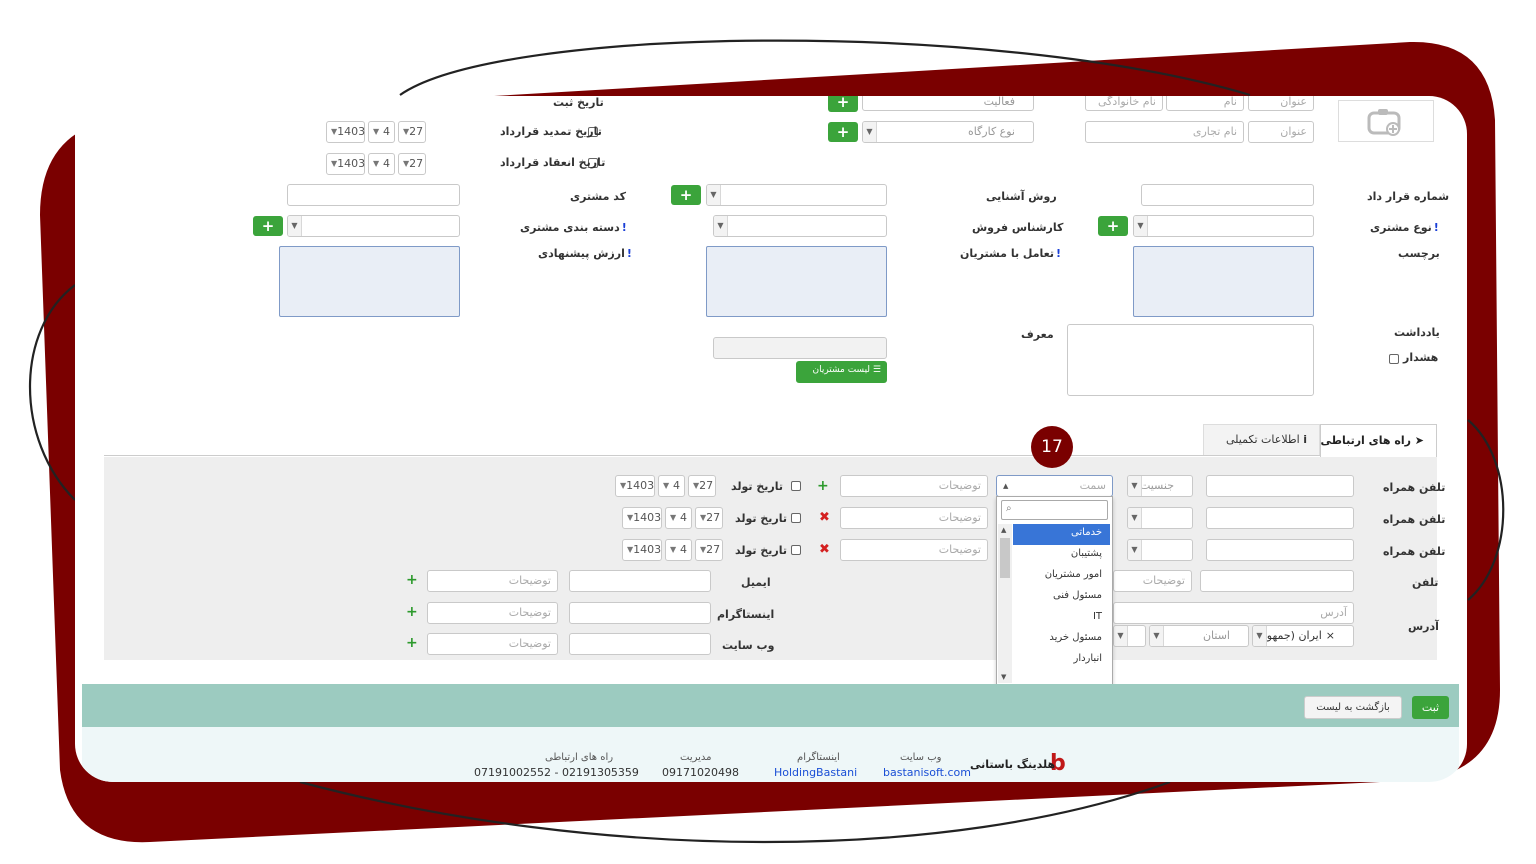 This screenshot has width=1536, height=864. What do you see at coordinates (914, 518) in the screenshot?
I see `desc-field-2: توضیحات` at bounding box center [914, 518].